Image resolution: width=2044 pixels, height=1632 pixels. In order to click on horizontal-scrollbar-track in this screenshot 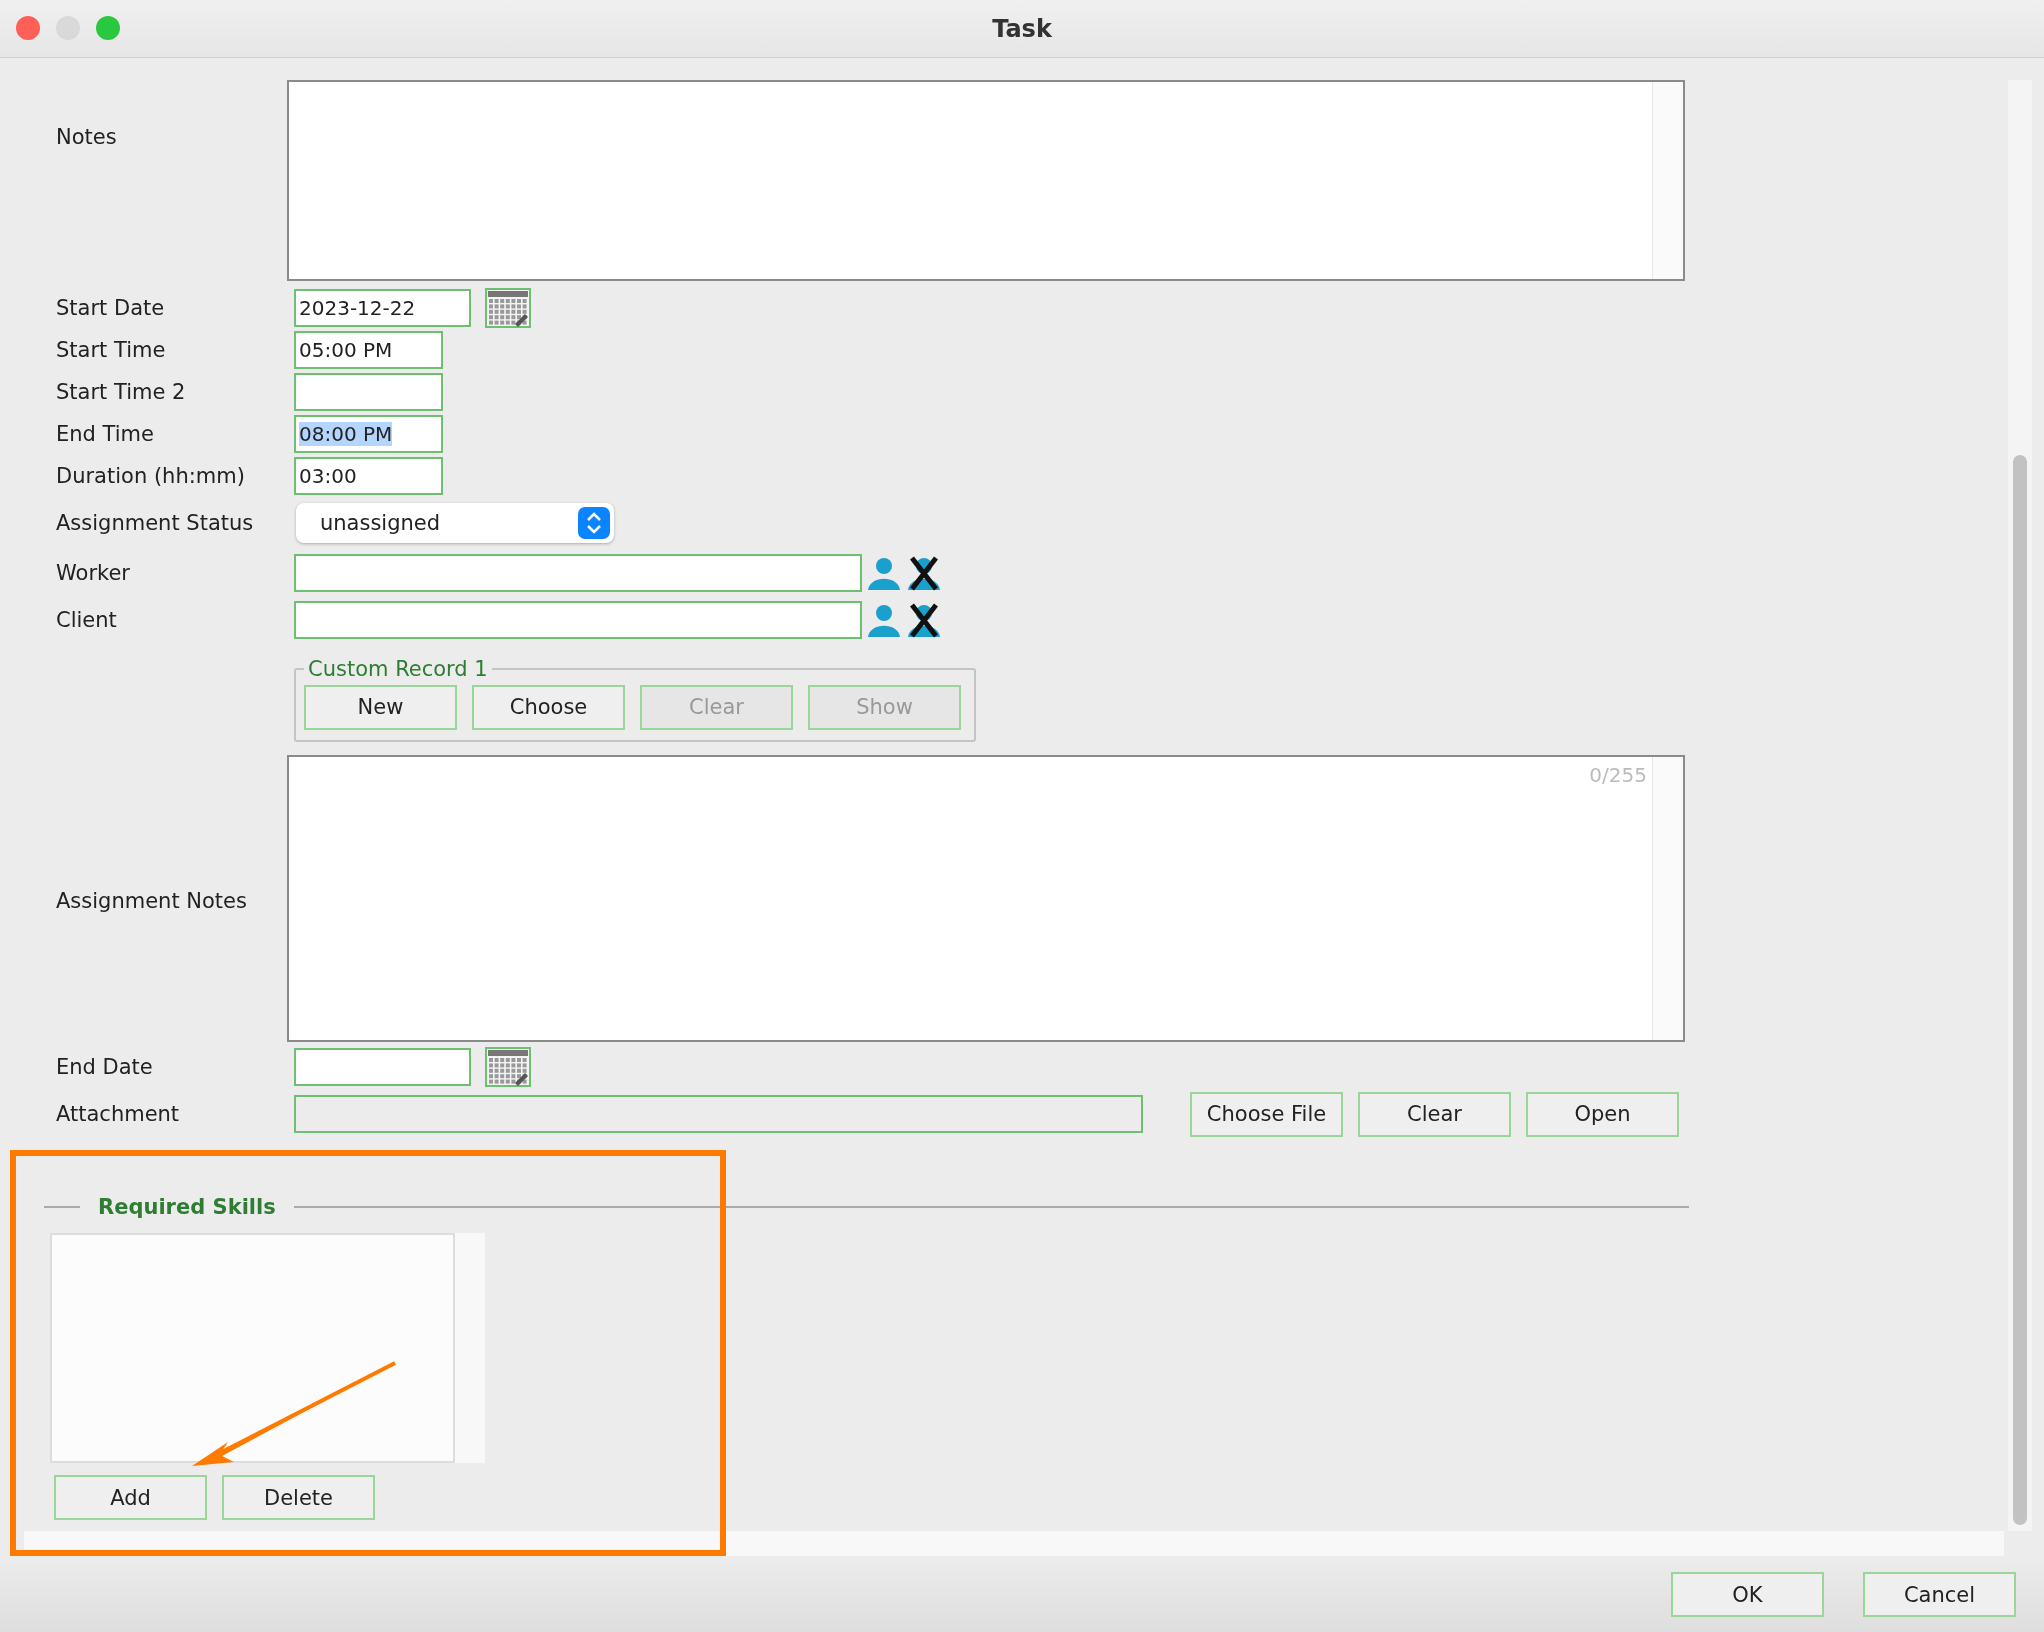, I will do `click(1014, 1543)`.